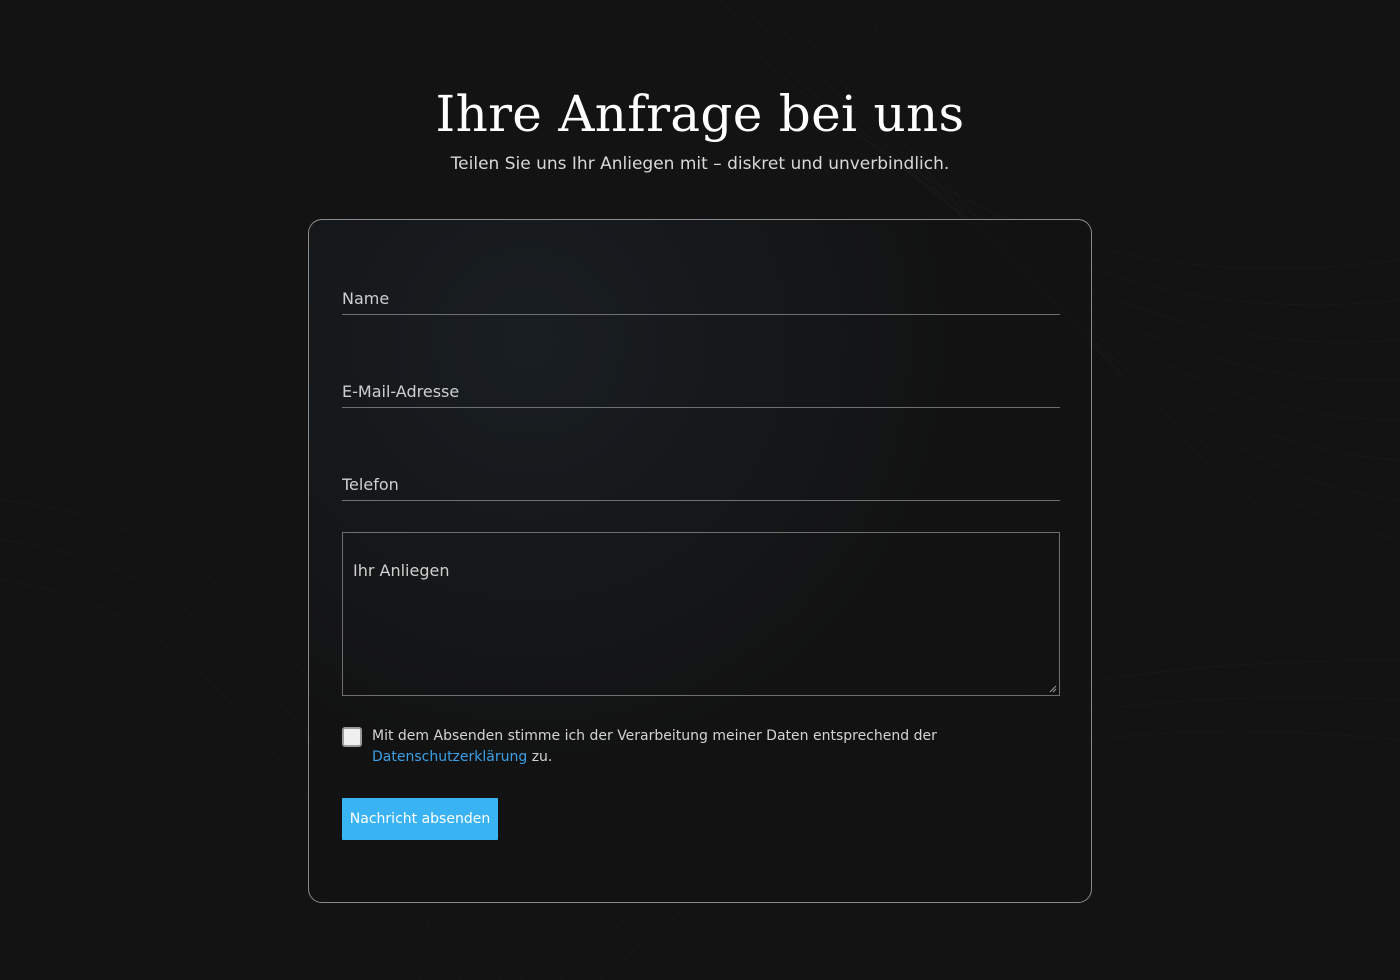  What do you see at coordinates (420, 819) in the screenshot?
I see `submit-button: Nachricht absenden` at bounding box center [420, 819].